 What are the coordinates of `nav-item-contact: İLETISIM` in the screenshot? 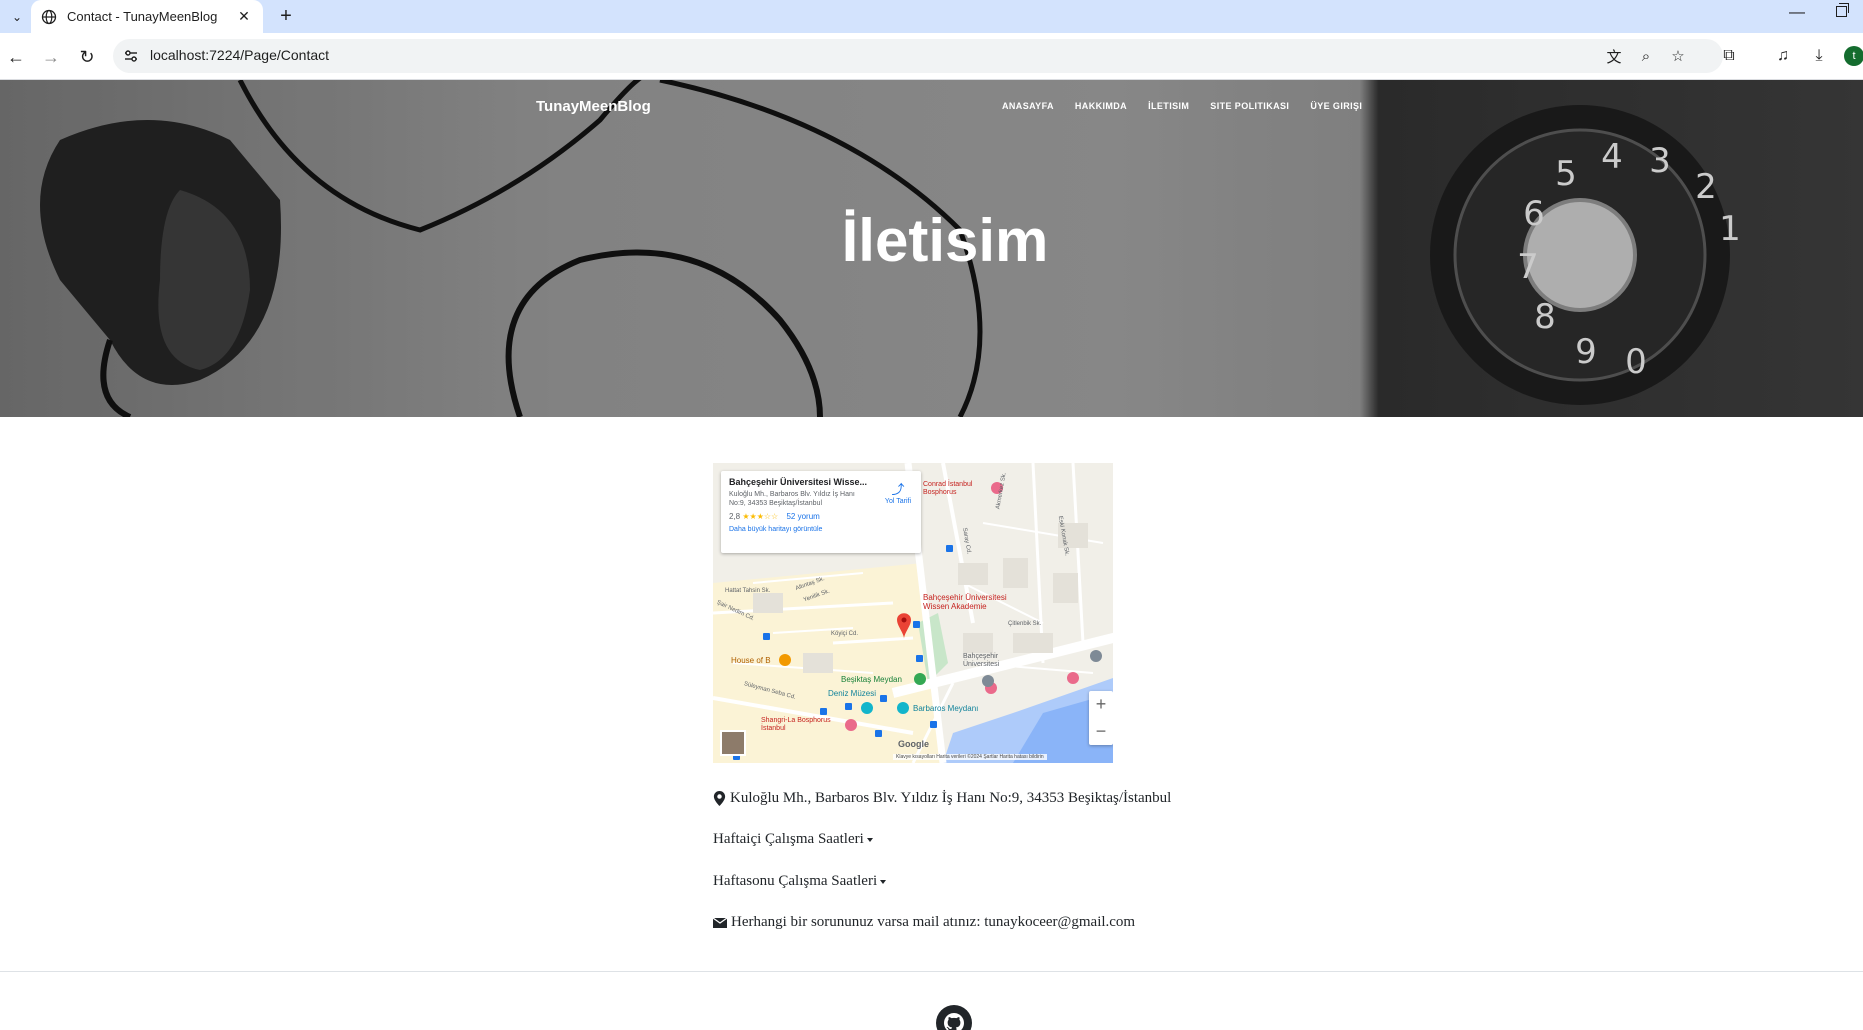 It's located at (1168, 106).